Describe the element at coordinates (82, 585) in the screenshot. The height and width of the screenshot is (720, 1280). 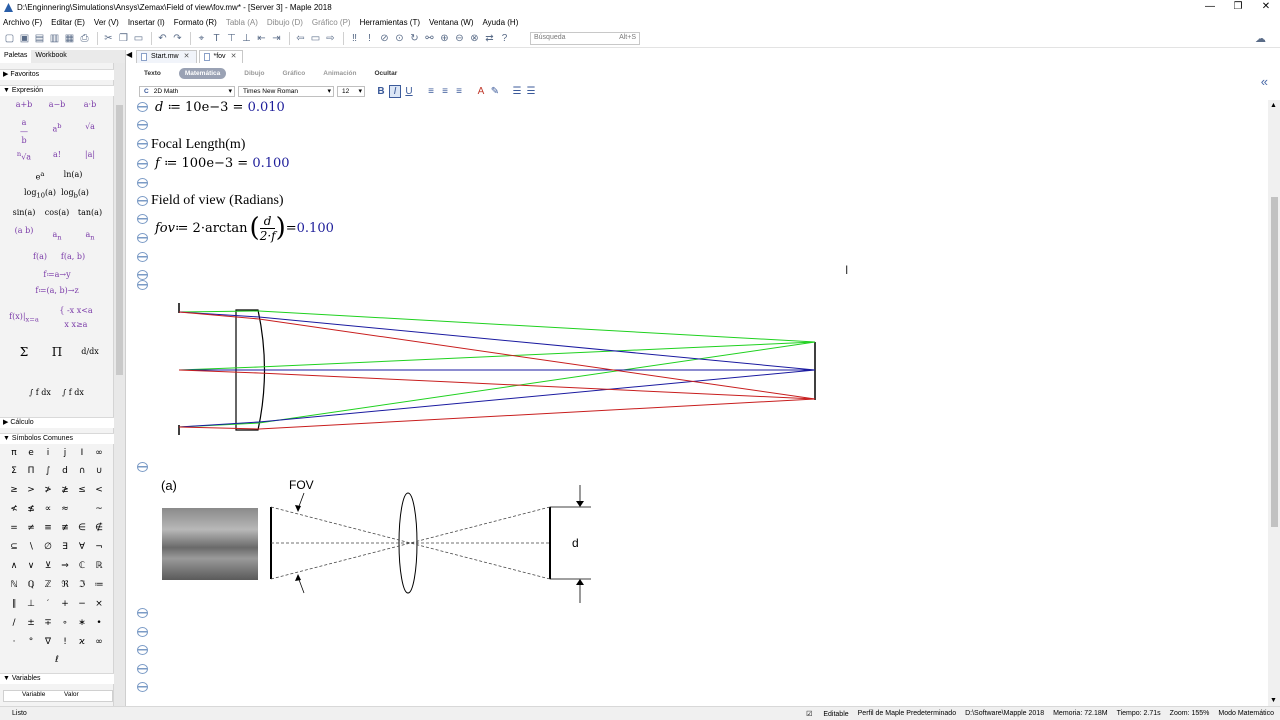
I see `symbol-item: ℑ` at that location.